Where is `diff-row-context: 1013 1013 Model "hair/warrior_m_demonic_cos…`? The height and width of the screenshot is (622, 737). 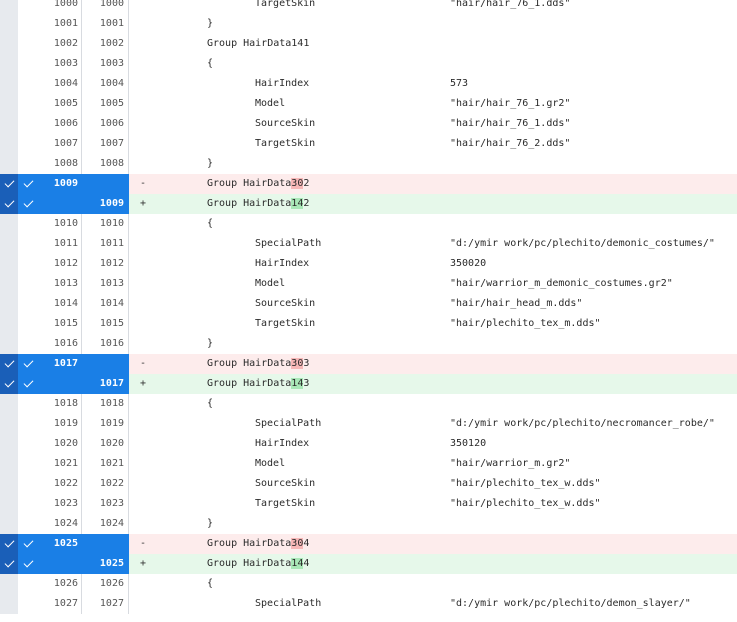 diff-row-context: 1013 1013 Model "hair/warrior_m_demonic_cos… is located at coordinates (368, 284).